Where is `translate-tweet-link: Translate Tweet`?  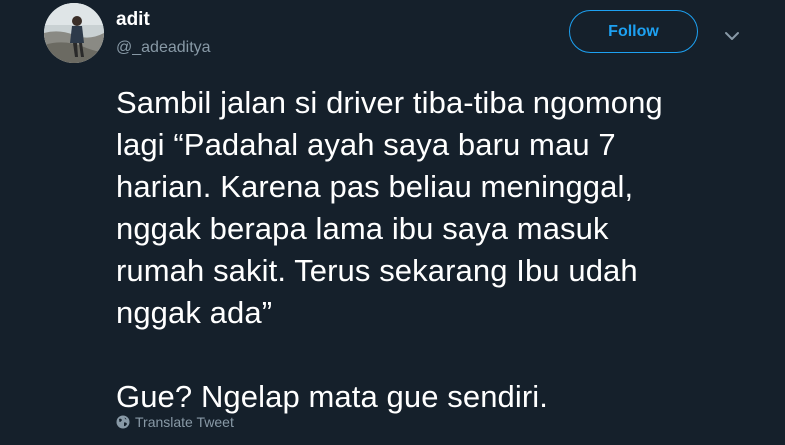
translate-tweet-link: Translate Tweet is located at coordinates (175, 422).